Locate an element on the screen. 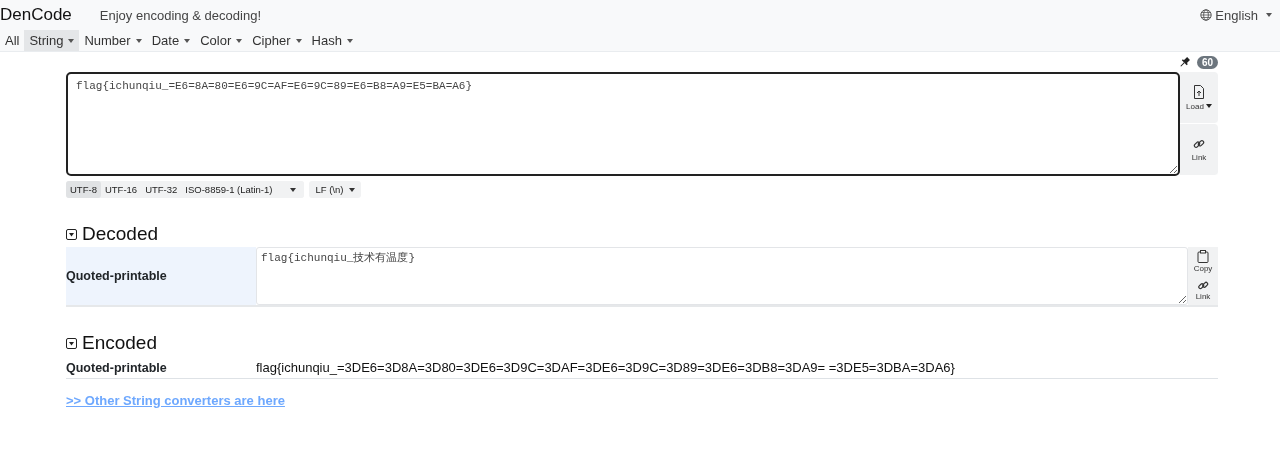 This screenshot has width=1280, height=459. length-badge: 60 is located at coordinates (1207, 62).